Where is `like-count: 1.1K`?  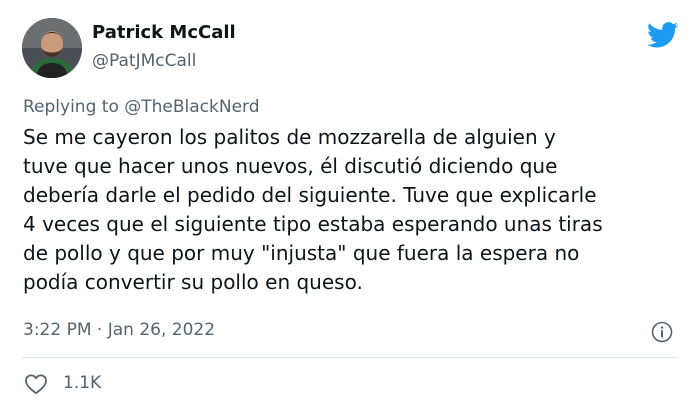 like-count: 1.1K is located at coordinates (82, 383).